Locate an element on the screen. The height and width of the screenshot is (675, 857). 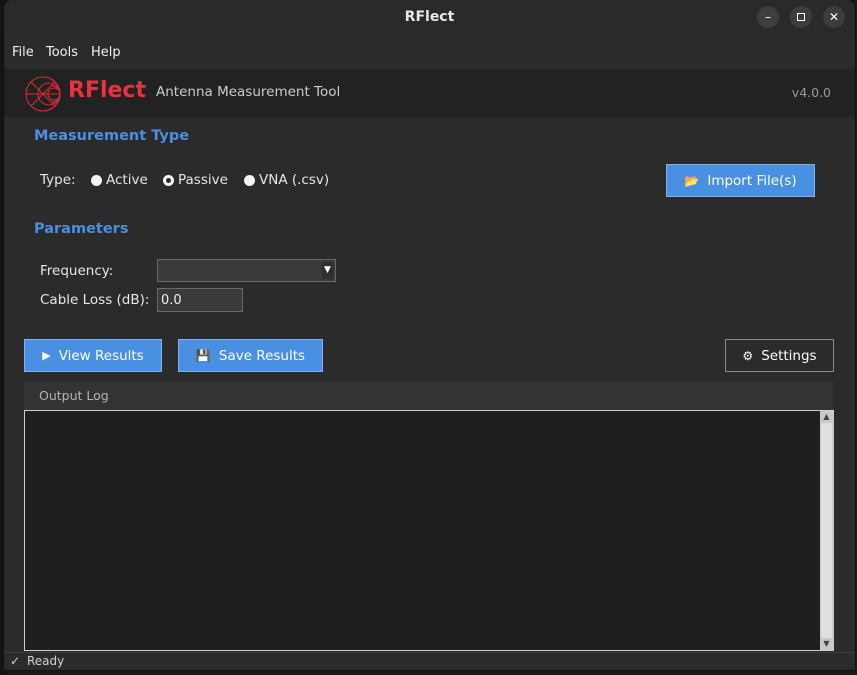
radio-passive is located at coordinates (168, 180).